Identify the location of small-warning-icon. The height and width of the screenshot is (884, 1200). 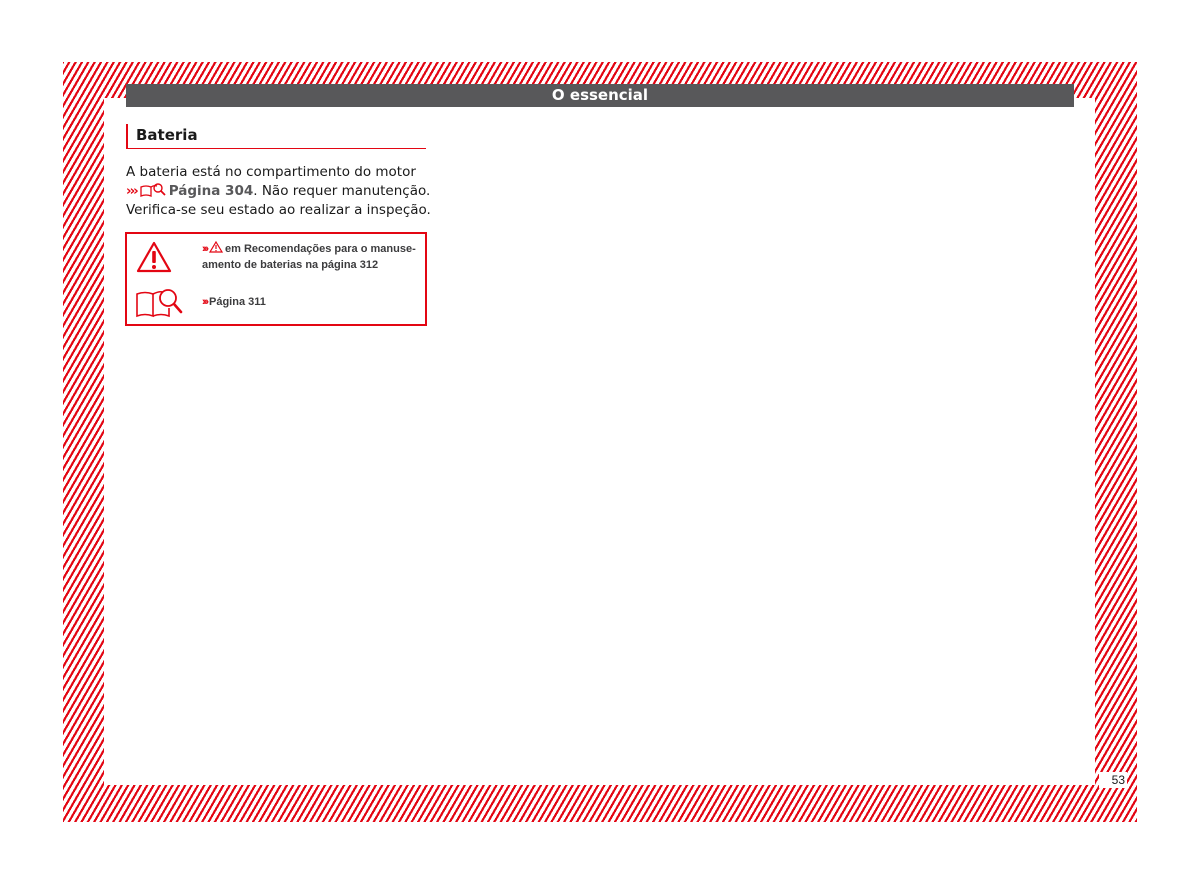
(216, 247).